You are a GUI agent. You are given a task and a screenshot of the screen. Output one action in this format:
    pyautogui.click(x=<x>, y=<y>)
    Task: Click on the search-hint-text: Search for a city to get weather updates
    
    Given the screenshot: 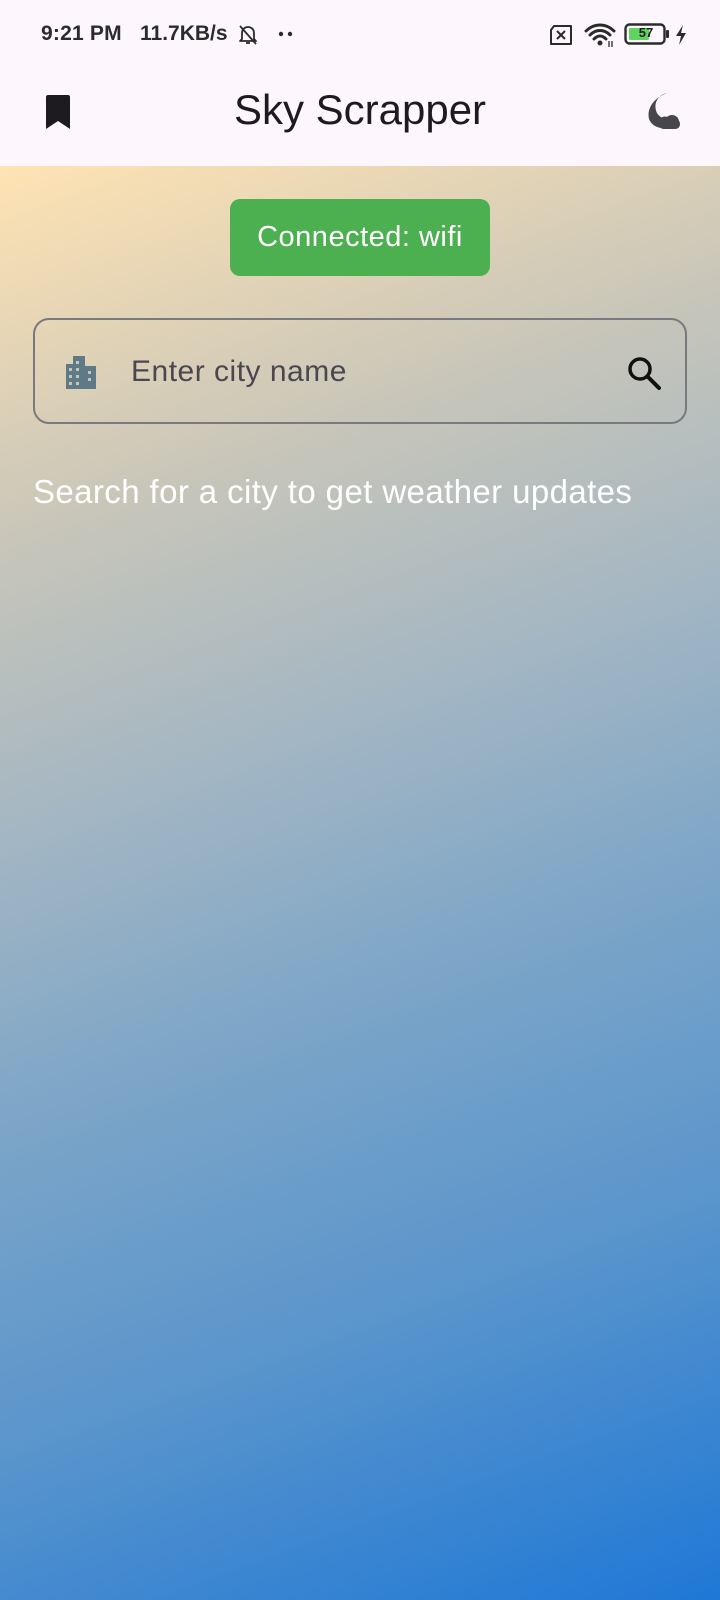 What is the action you would take?
    pyautogui.click(x=333, y=491)
    